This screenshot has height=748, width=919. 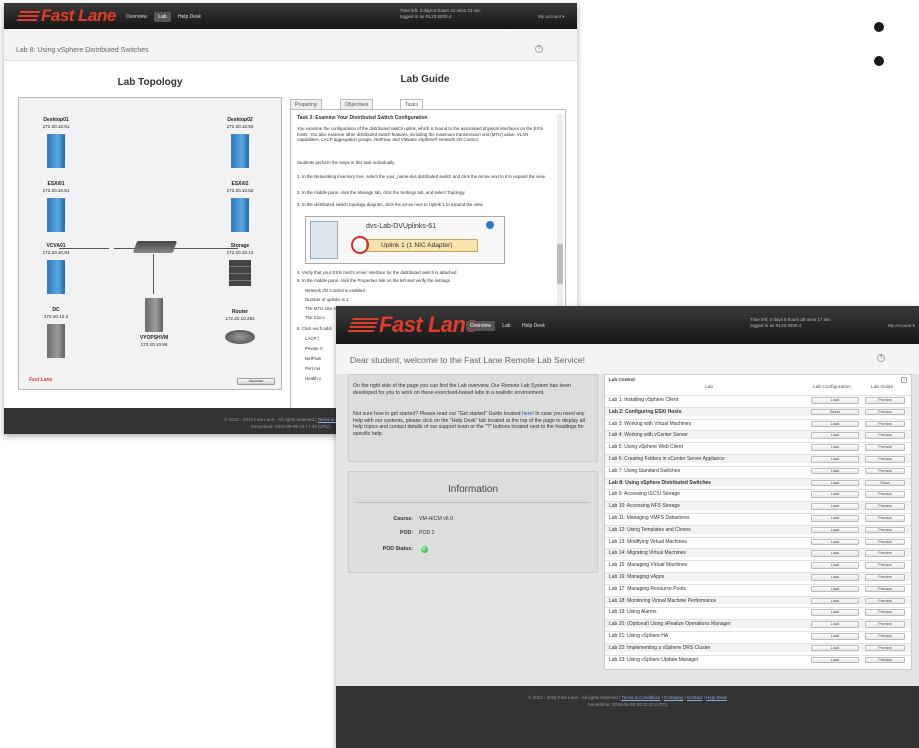 What do you see at coordinates (695, 697) in the screenshot?
I see `contact-link: Contact` at bounding box center [695, 697].